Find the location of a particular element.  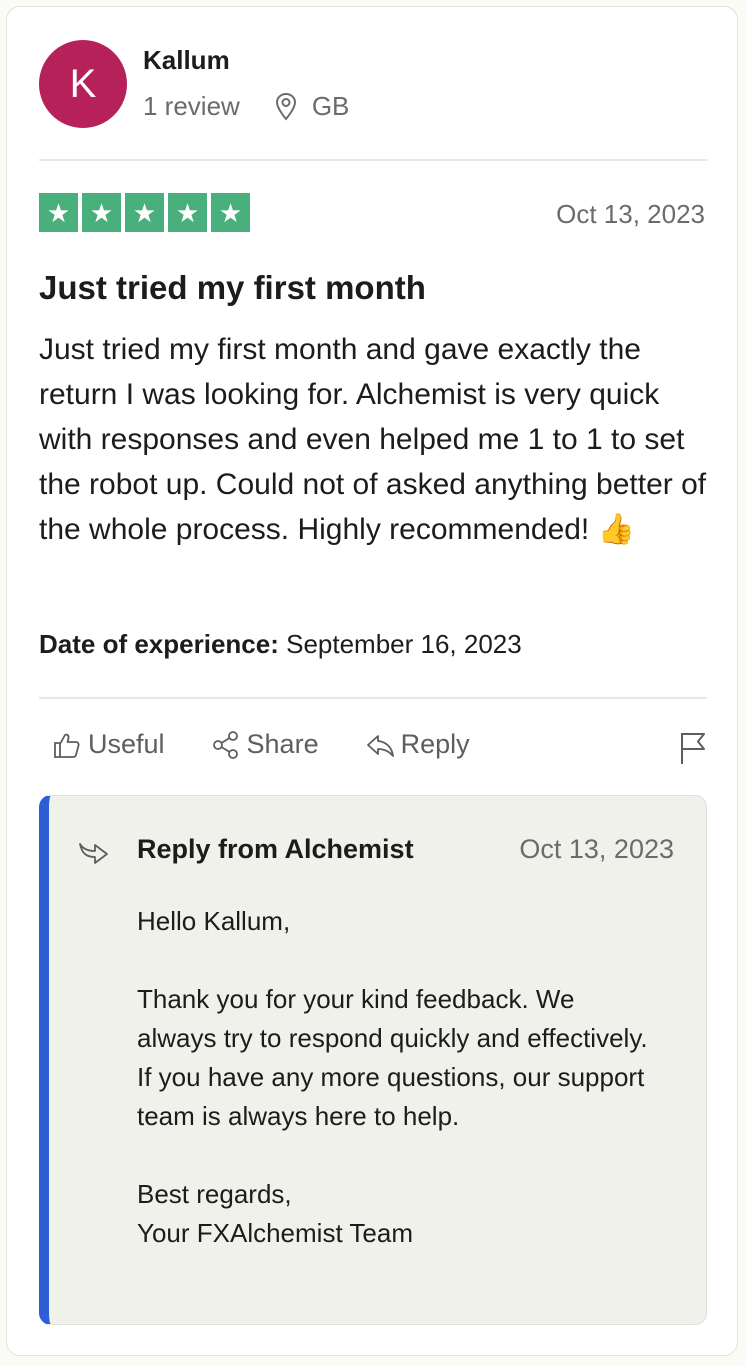

flag-icon is located at coordinates (693, 748).